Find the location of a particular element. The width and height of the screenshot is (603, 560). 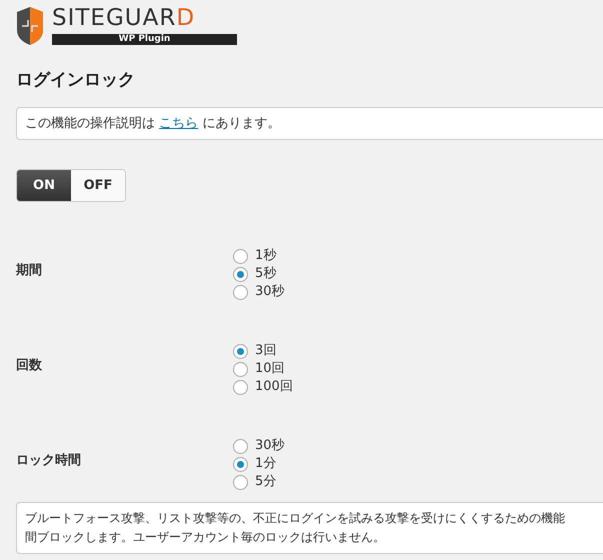

option-label: 1分 is located at coordinates (265, 464).